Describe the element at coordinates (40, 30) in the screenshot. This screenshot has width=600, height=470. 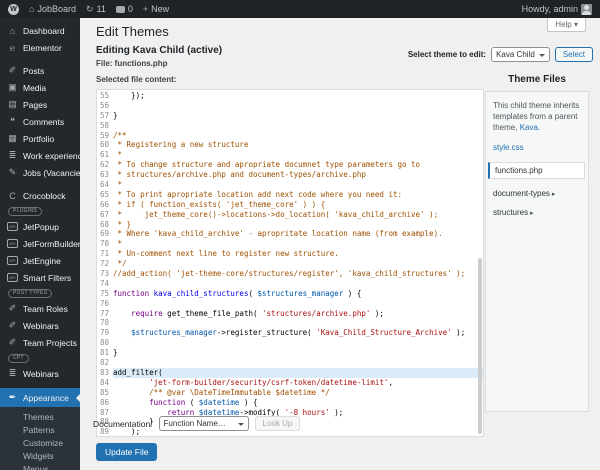
I see `sidebar-item-dashboard: ⌂ Dashboard` at that location.